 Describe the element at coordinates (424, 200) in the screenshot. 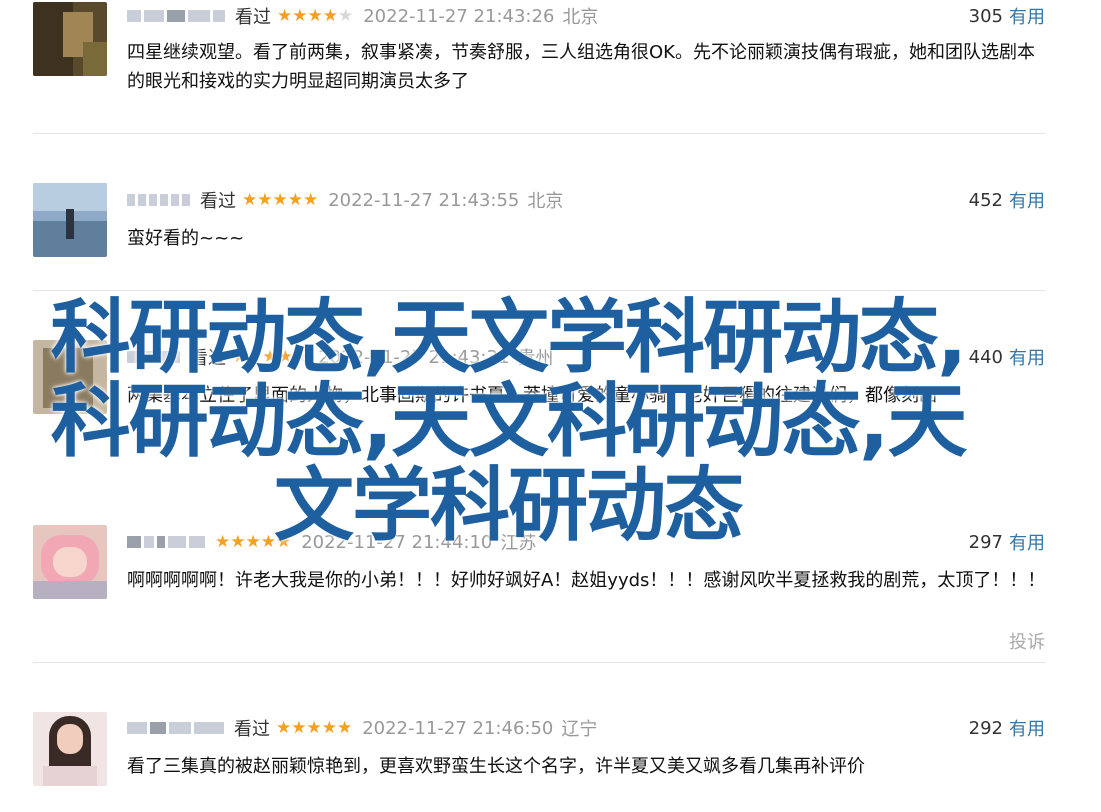

I see `comment-time: 2022-11-27 21:43:55` at that location.